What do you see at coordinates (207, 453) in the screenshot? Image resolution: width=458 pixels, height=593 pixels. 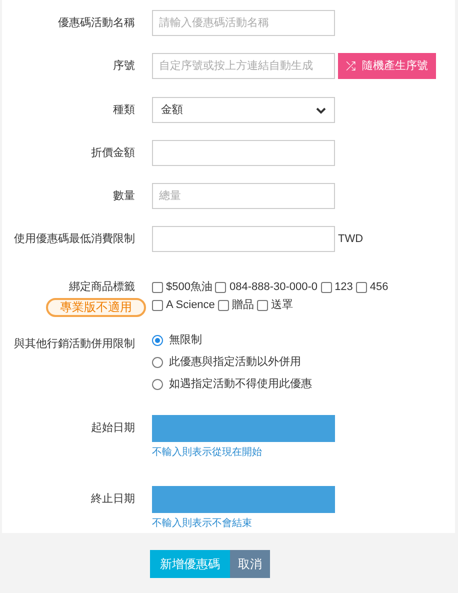 I see `hint-text: 不輸入則表示從現在開始` at bounding box center [207, 453].